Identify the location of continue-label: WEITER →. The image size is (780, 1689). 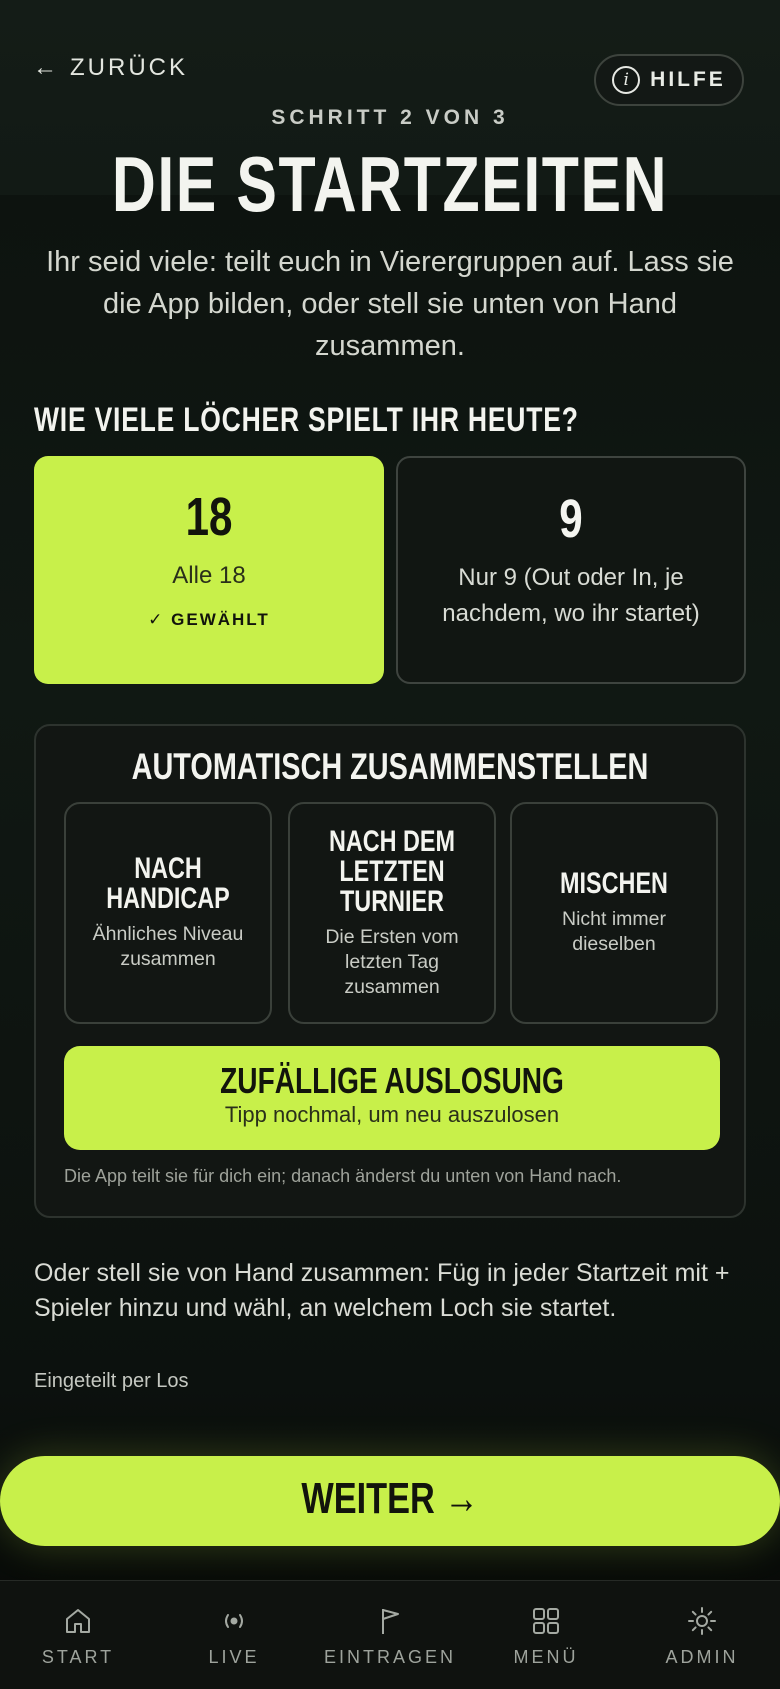
(390, 1498).